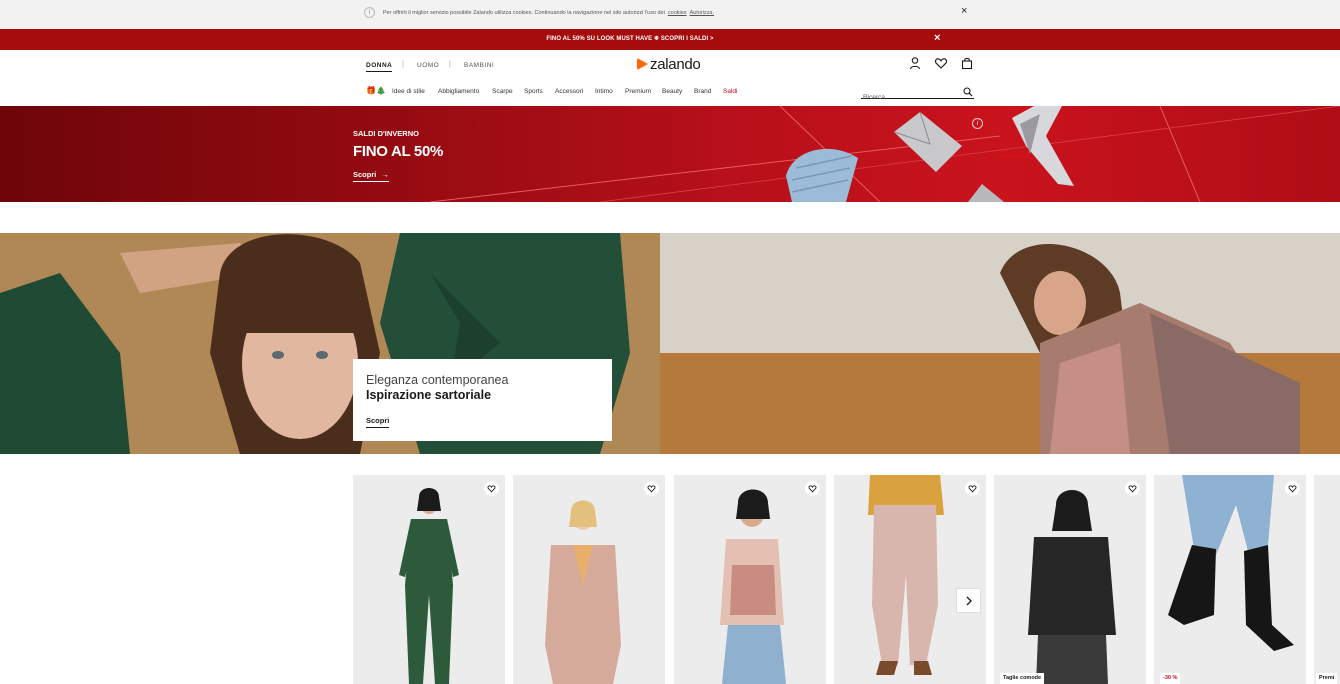 This screenshot has height=684, width=1340. I want to click on cookie-close-icon: ×, so click(964, 11).